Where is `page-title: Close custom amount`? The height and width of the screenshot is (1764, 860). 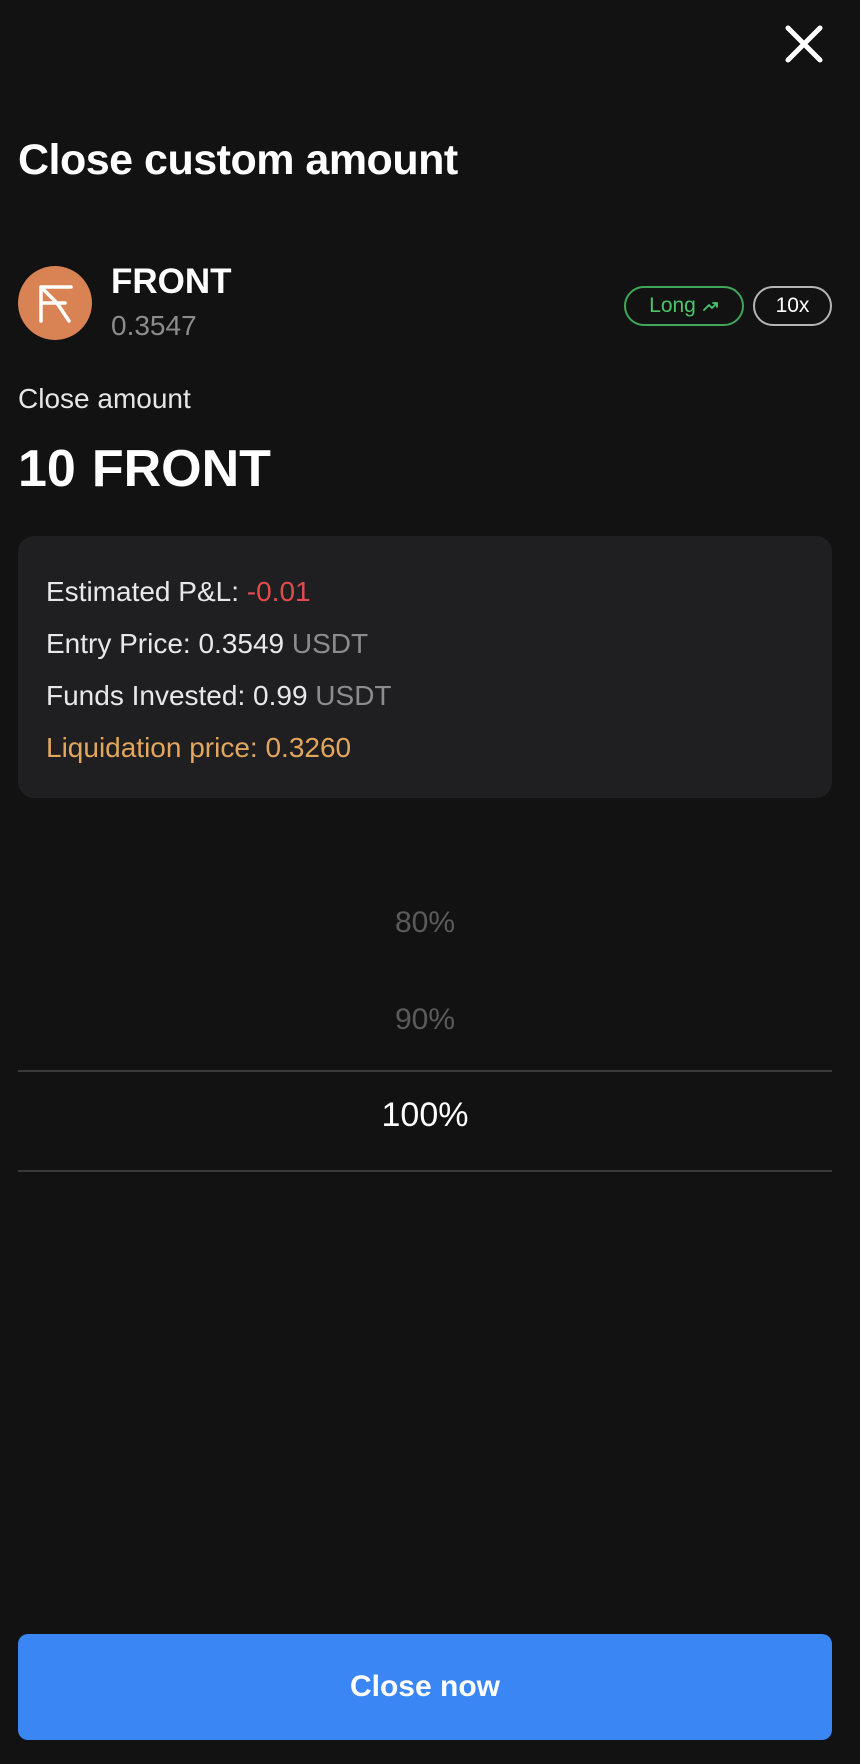
page-title: Close custom amount is located at coordinates (238, 160).